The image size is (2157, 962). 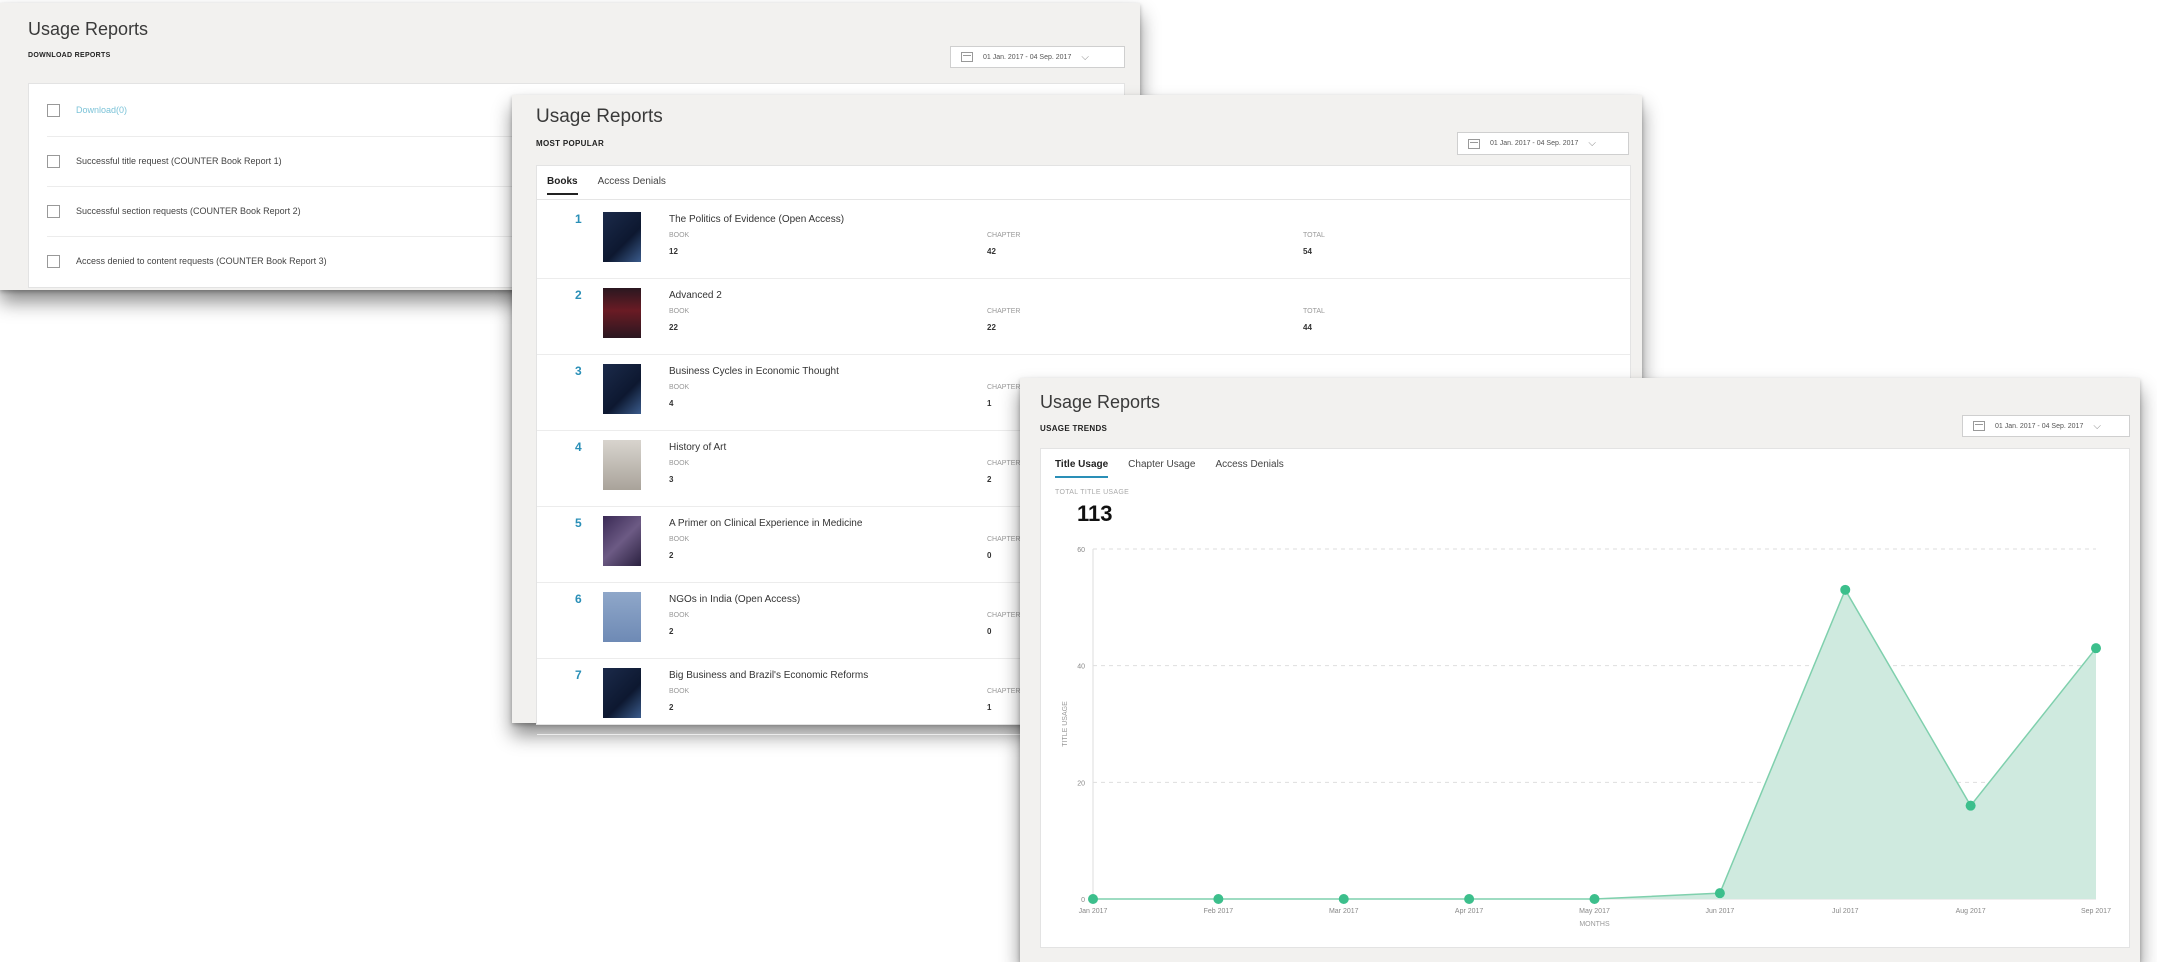 What do you see at coordinates (1083, 199) in the screenshot?
I see `tabs-divider` at bounding box center [1083, 199].